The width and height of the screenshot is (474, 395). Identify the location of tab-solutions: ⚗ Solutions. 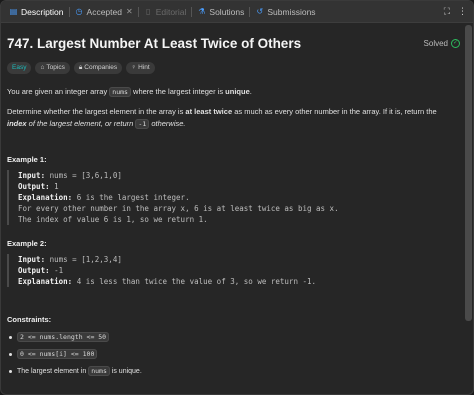
(220, 12).